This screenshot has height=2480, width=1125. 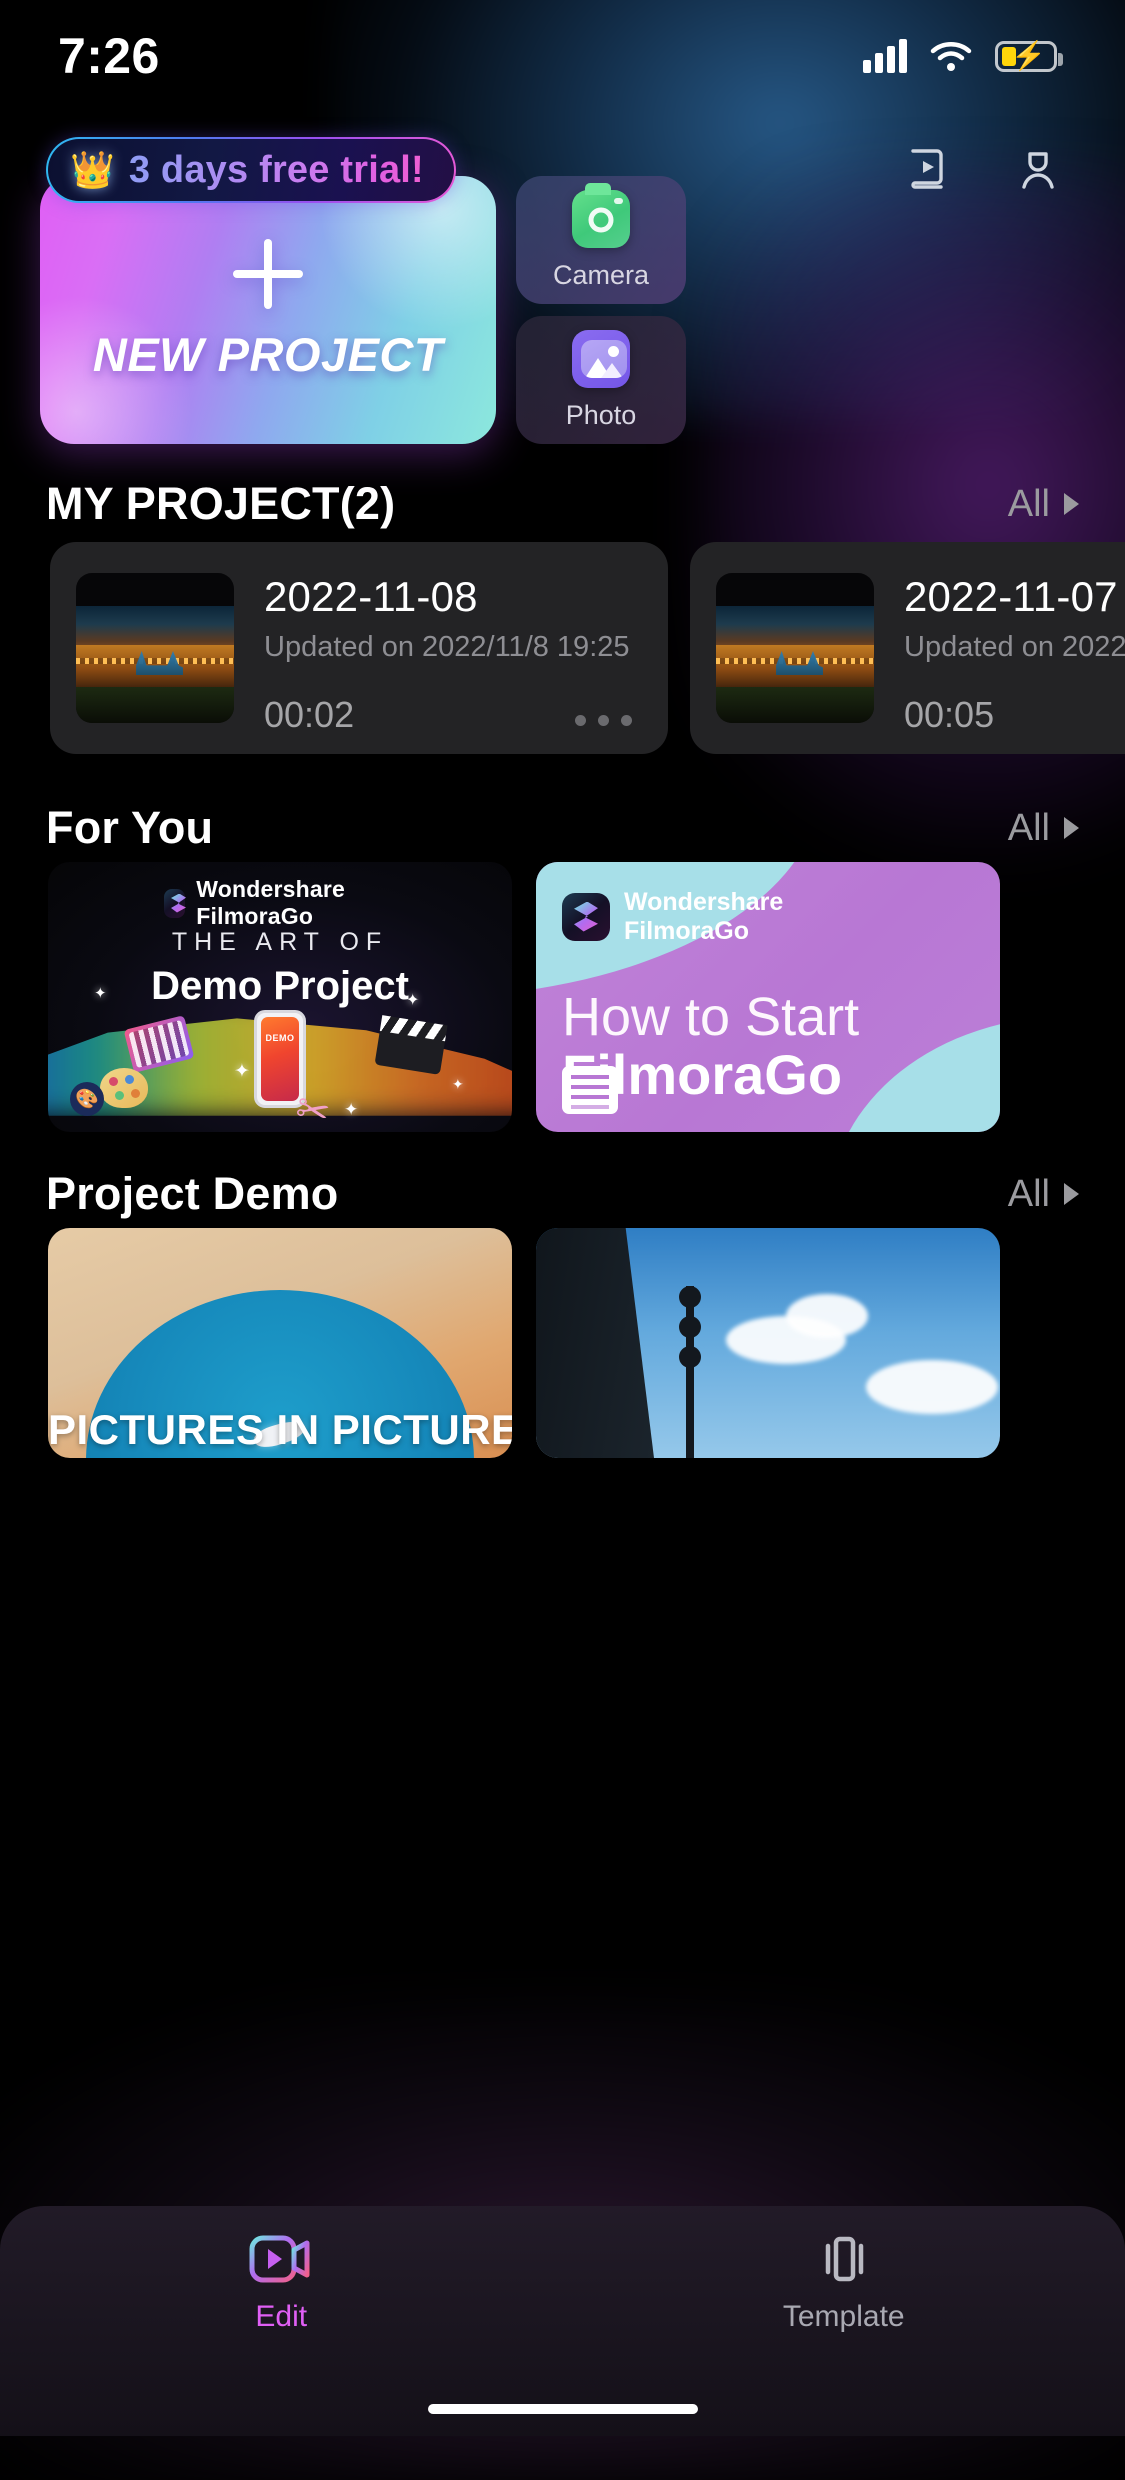 What do you see at coordinates (309, 715) in the screenshot?
I see `project-duration: 00:02` at bounding box center [309, 715].